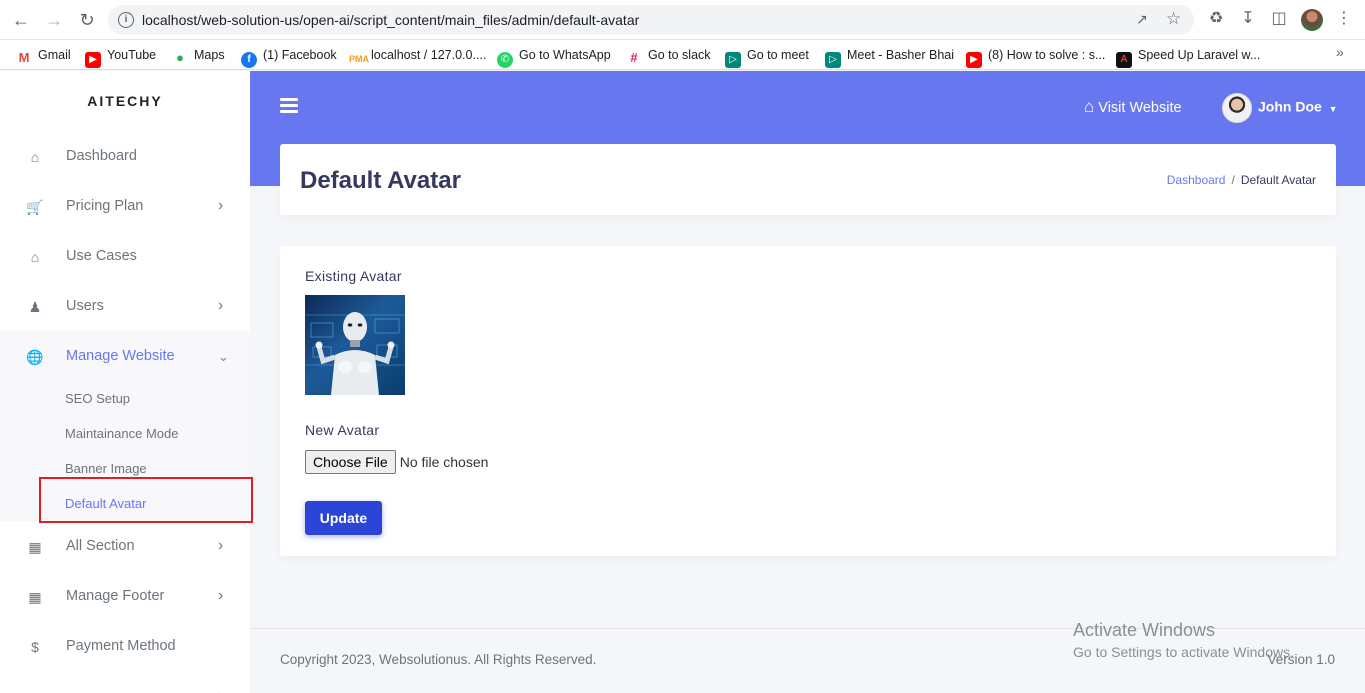 The image size is (1365, 693). I want to click on sidebar-item-label: Pricing Plan, so click(105, 206).